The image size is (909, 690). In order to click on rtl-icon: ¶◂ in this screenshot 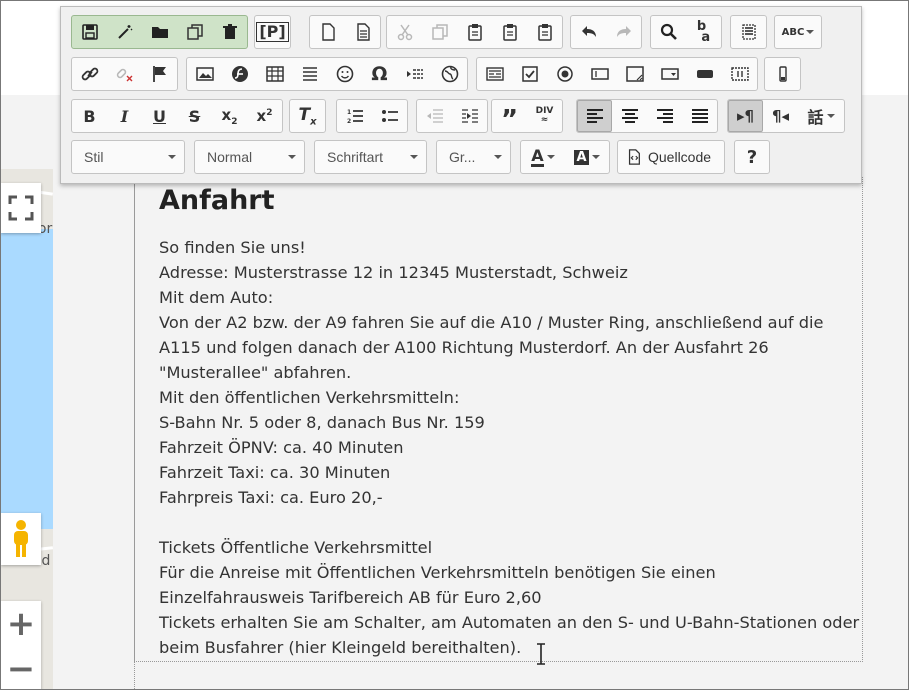, I will do `click(780, 116)`.